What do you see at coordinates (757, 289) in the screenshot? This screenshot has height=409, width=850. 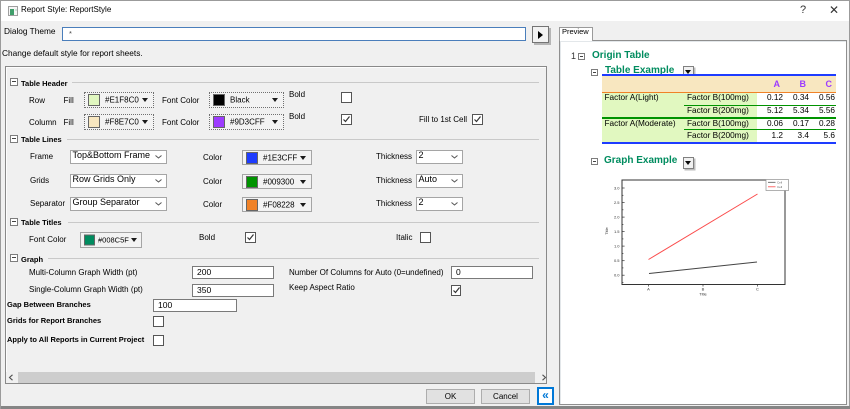 I see `svg-text: C` at bounding box center [757, 289].